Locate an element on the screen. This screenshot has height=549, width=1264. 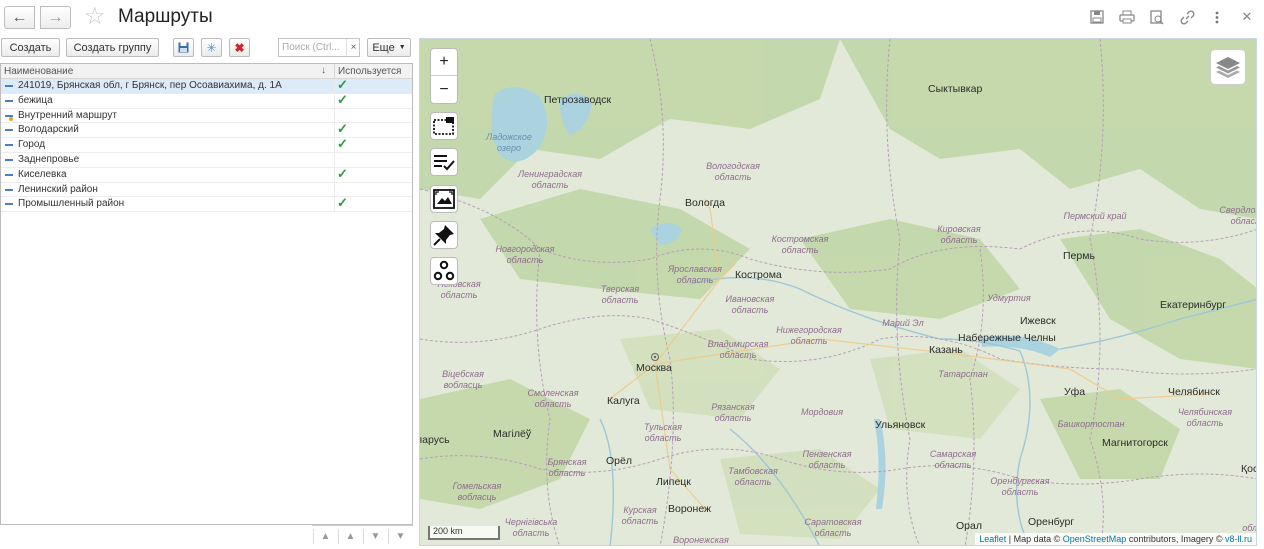
zoom-in-button: + is located at coordinates (444, 62).